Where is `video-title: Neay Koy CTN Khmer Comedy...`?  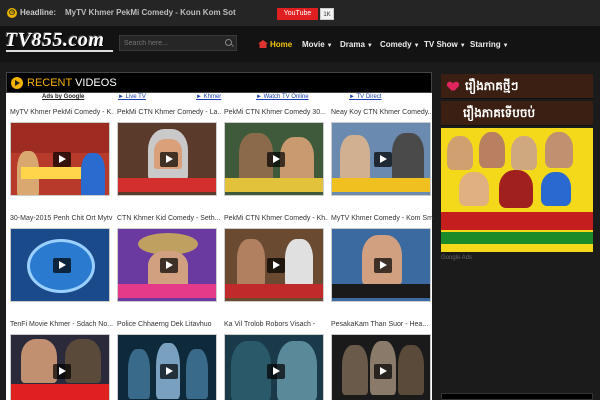
video-title: Neay Koy CTN Khmer Comedy... is located at coordinates (383, 113).